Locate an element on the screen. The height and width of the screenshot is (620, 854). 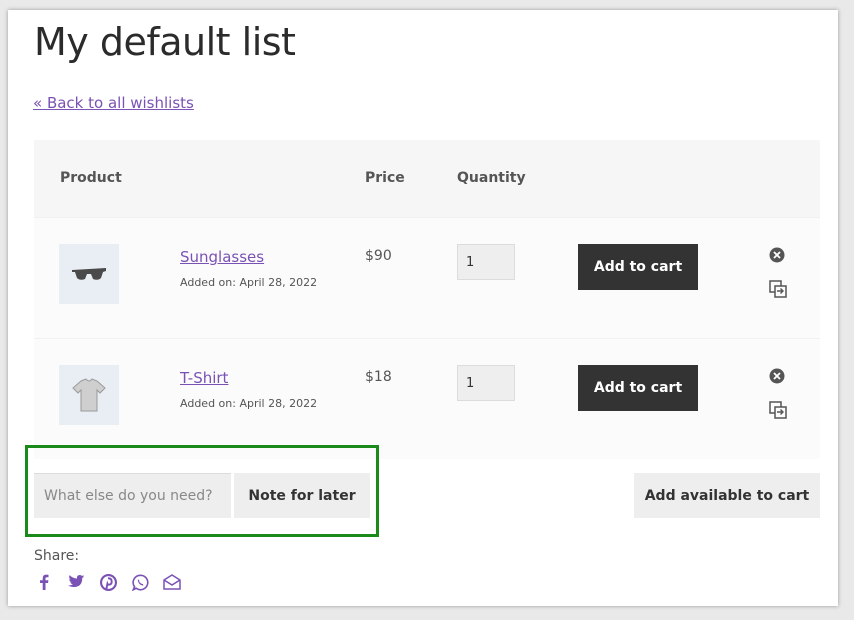
page-title: My default list is located at coordinates (165, 42).